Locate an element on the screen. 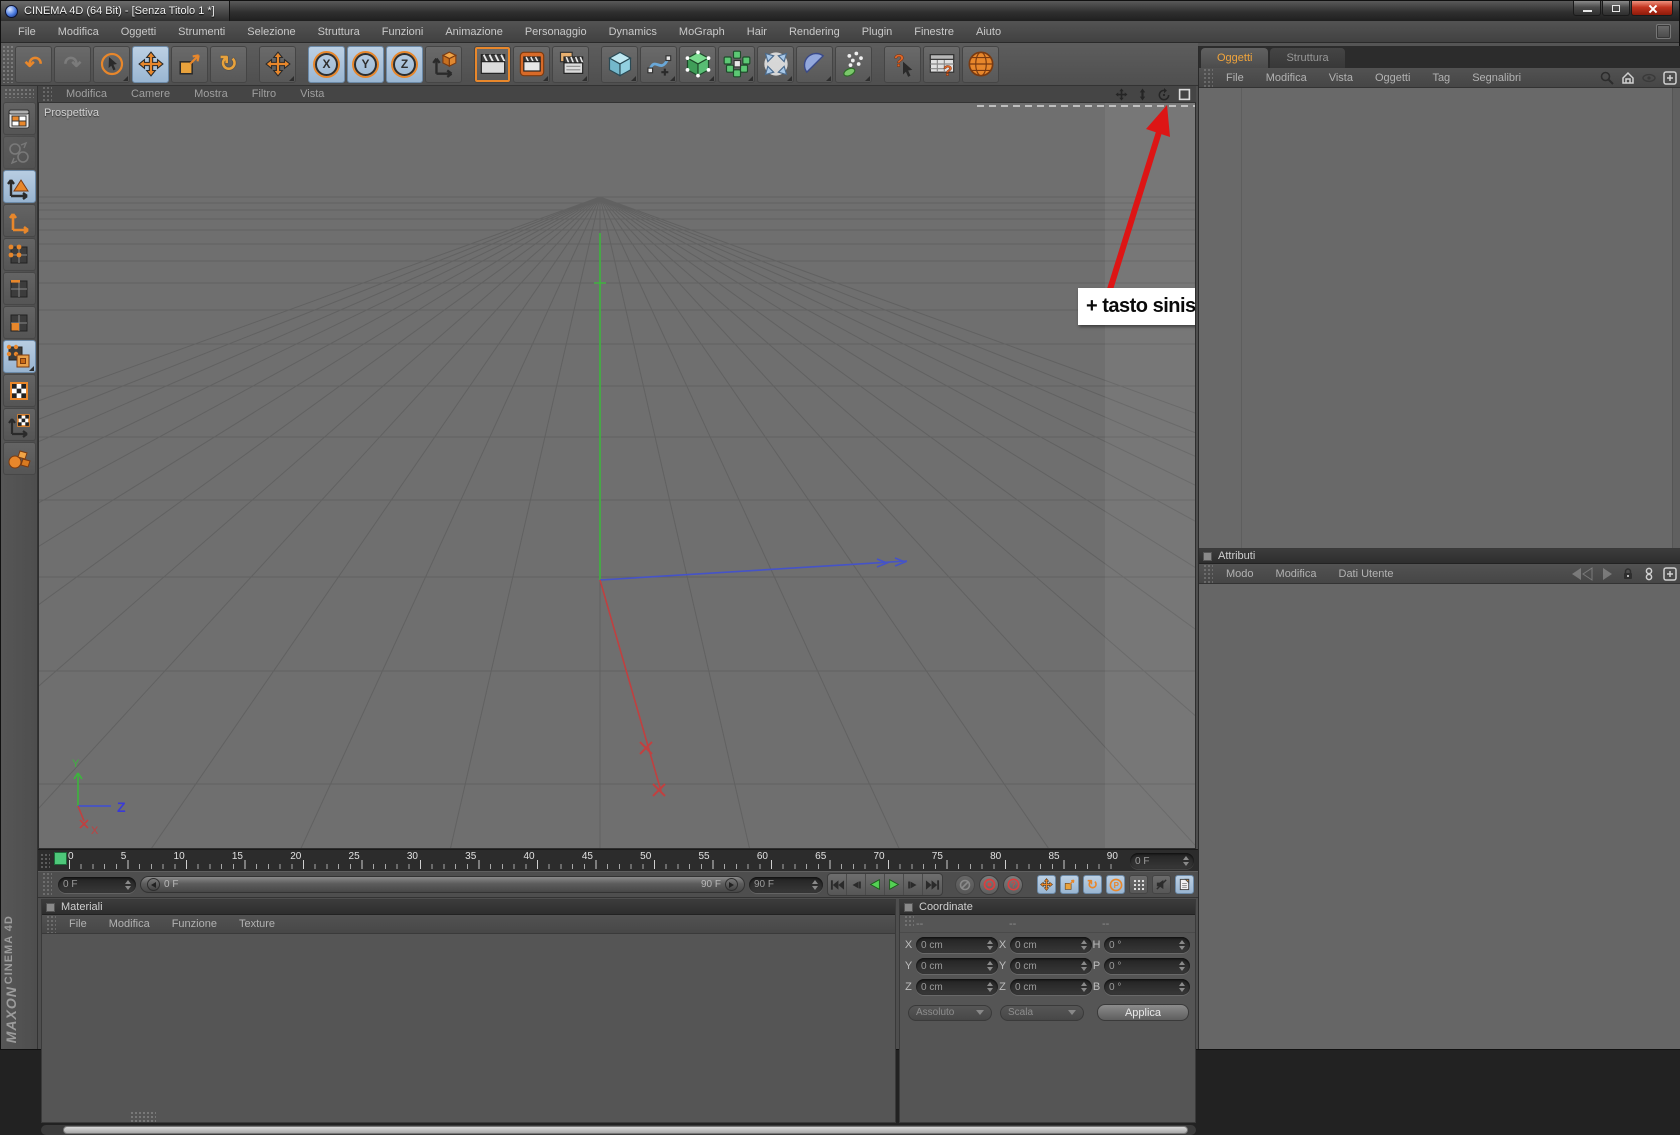 Image resolution: width=1680 pixels, height=1135 pixels. scale-z-field: 0 cm is located at coordinates (1051, 987).